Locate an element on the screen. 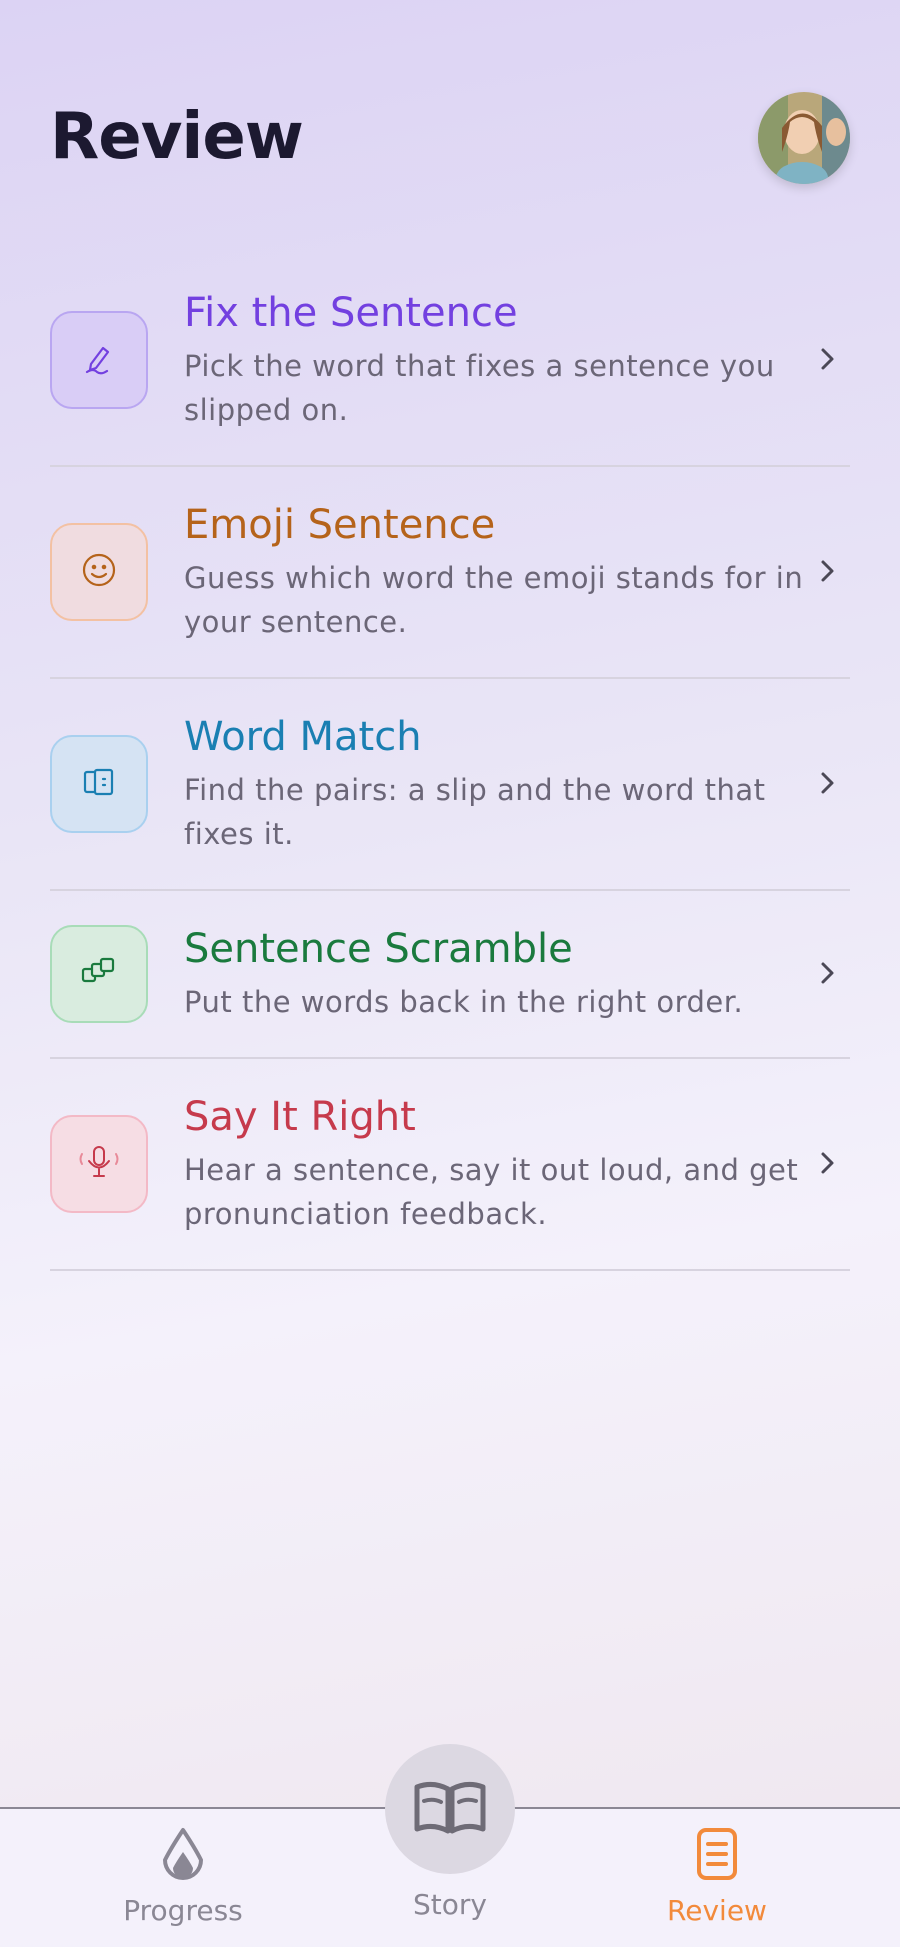  item-title: Fix the Sentence is located at coordinates (351, 313).